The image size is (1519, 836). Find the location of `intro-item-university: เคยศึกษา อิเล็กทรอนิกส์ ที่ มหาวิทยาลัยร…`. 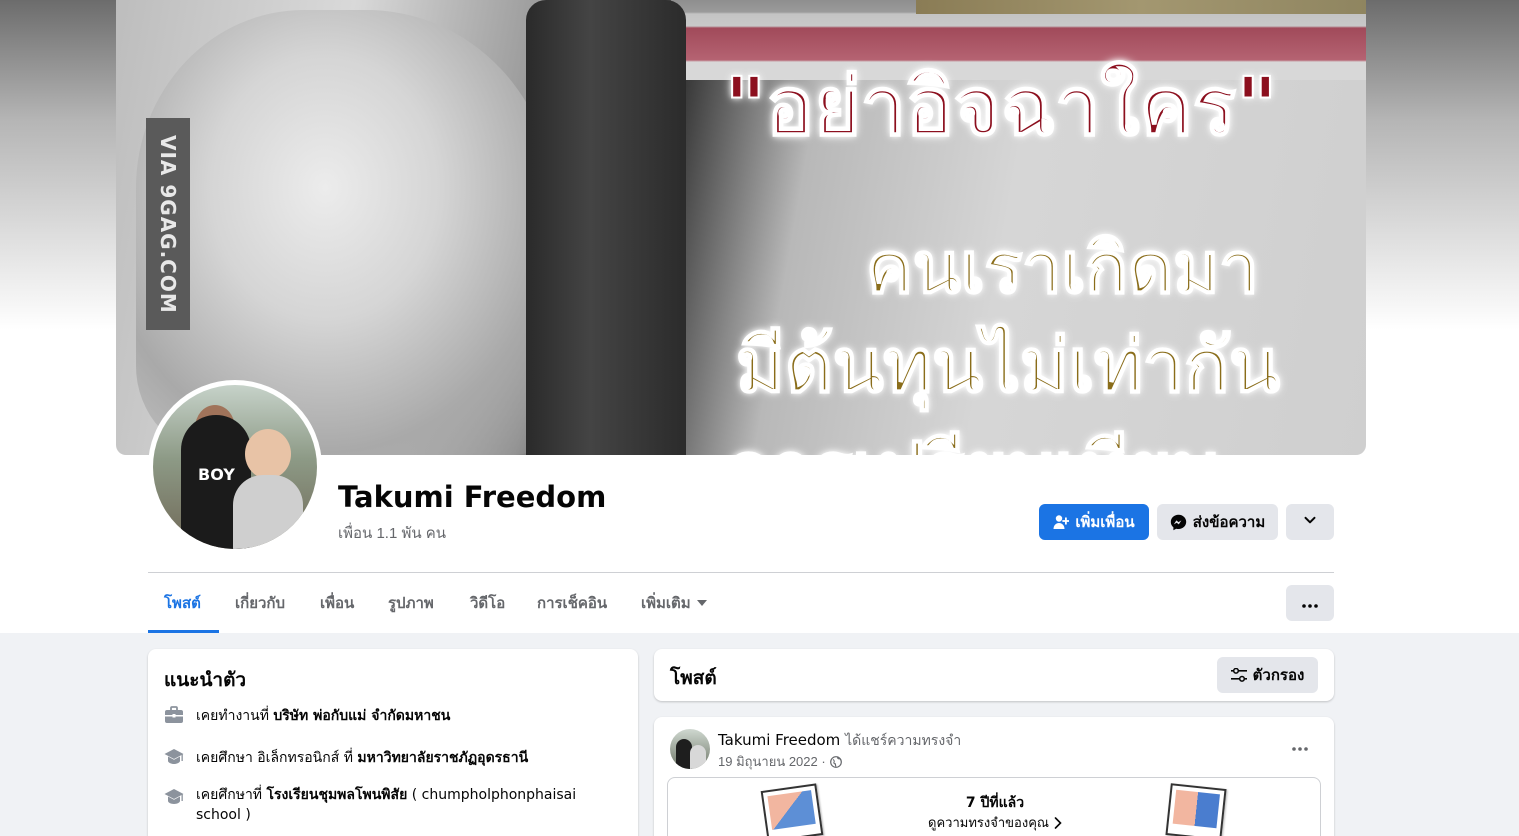

intro-item-university: เคยศึกษา อิเล็กทรอนิกส์ ที่ มหาวิทยาลัยร… is located at coordinates (389, 758).